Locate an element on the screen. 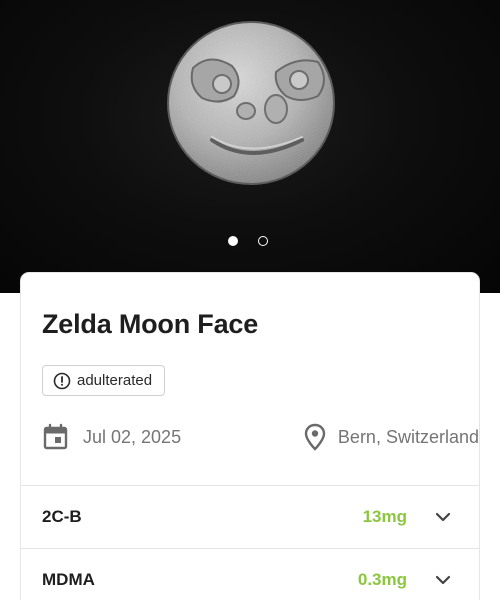  sample-date: Jul 02, 2025 is located at coordinates (111, 437).